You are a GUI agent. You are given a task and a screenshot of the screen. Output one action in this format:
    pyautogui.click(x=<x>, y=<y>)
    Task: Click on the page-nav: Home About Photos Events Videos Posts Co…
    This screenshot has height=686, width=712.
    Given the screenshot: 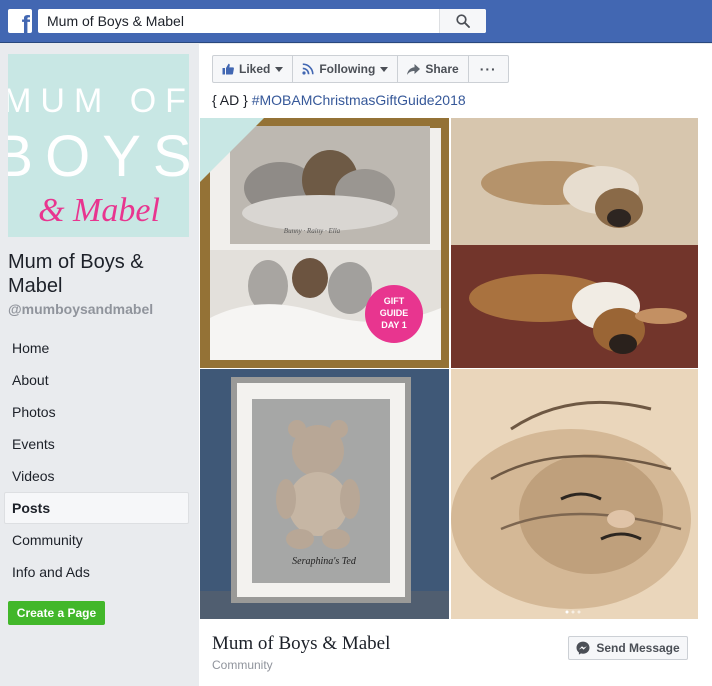 What is the action you would take?
    pyautogui.click(x=96, y=460)
    